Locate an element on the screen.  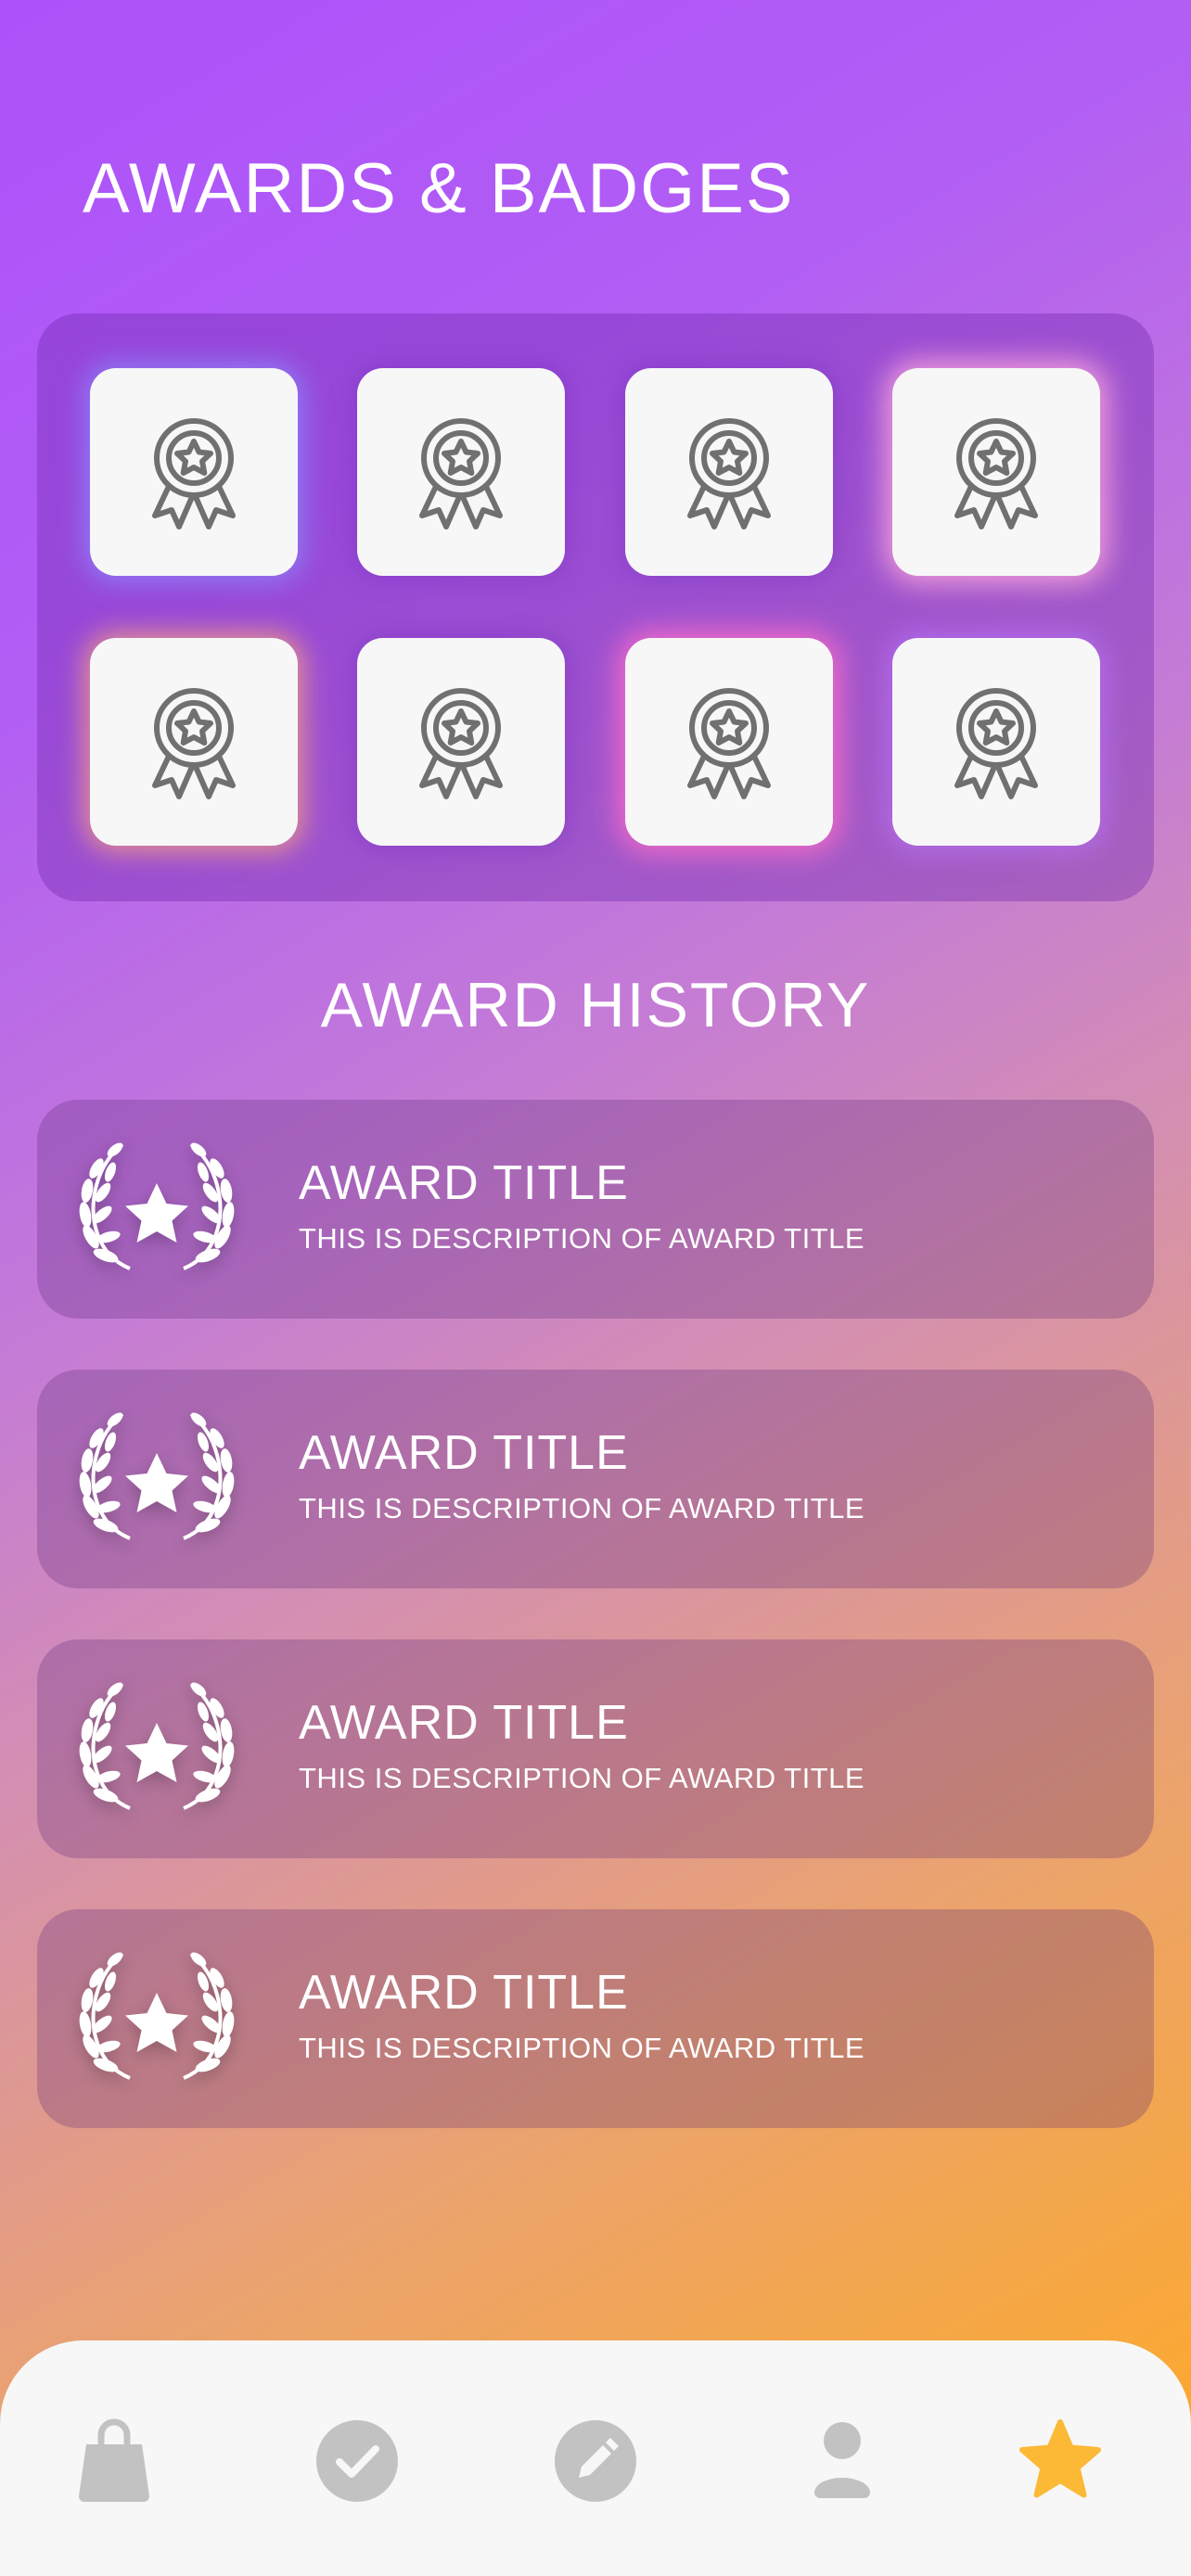
user-icon is located at coordinates (842, 2460).